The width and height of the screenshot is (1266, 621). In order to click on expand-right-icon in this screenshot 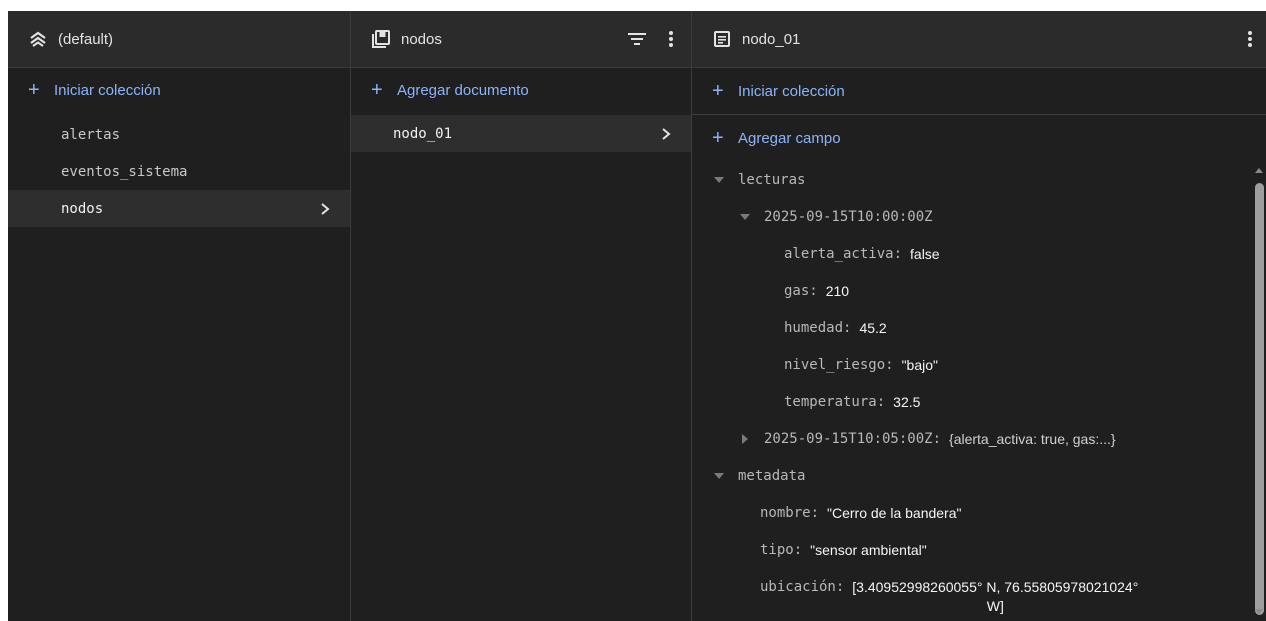, I will do `click(745, 439)`.